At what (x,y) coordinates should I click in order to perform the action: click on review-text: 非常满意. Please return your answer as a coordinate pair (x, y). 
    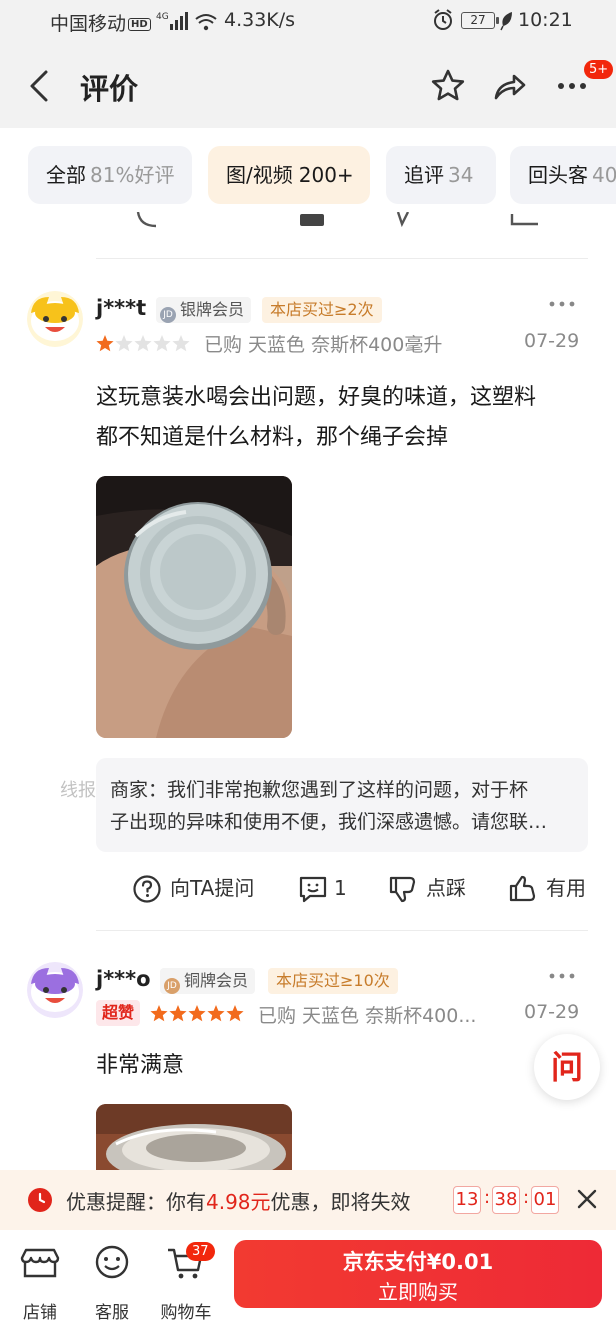
    Looking at the image, I should click on (140, 1065).